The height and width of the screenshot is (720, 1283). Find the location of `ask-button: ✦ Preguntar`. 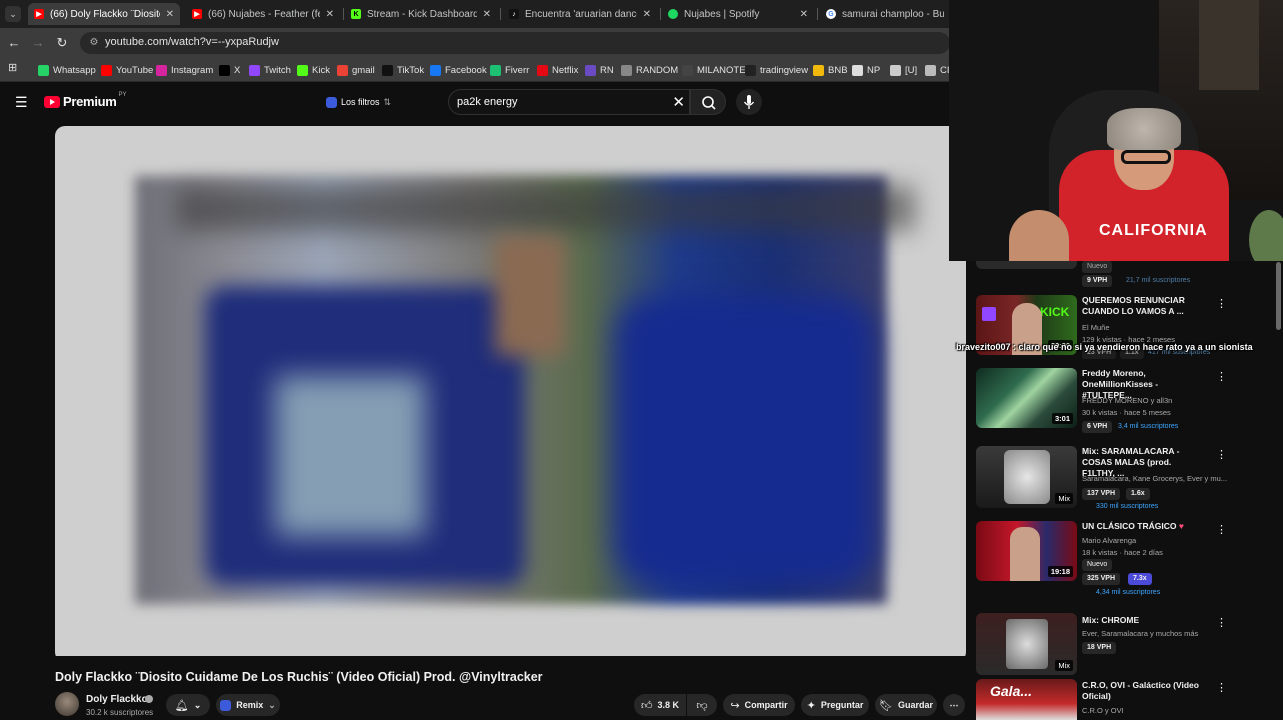

ask-button: ✦ Preguntar is located at coordinates (835, 705).